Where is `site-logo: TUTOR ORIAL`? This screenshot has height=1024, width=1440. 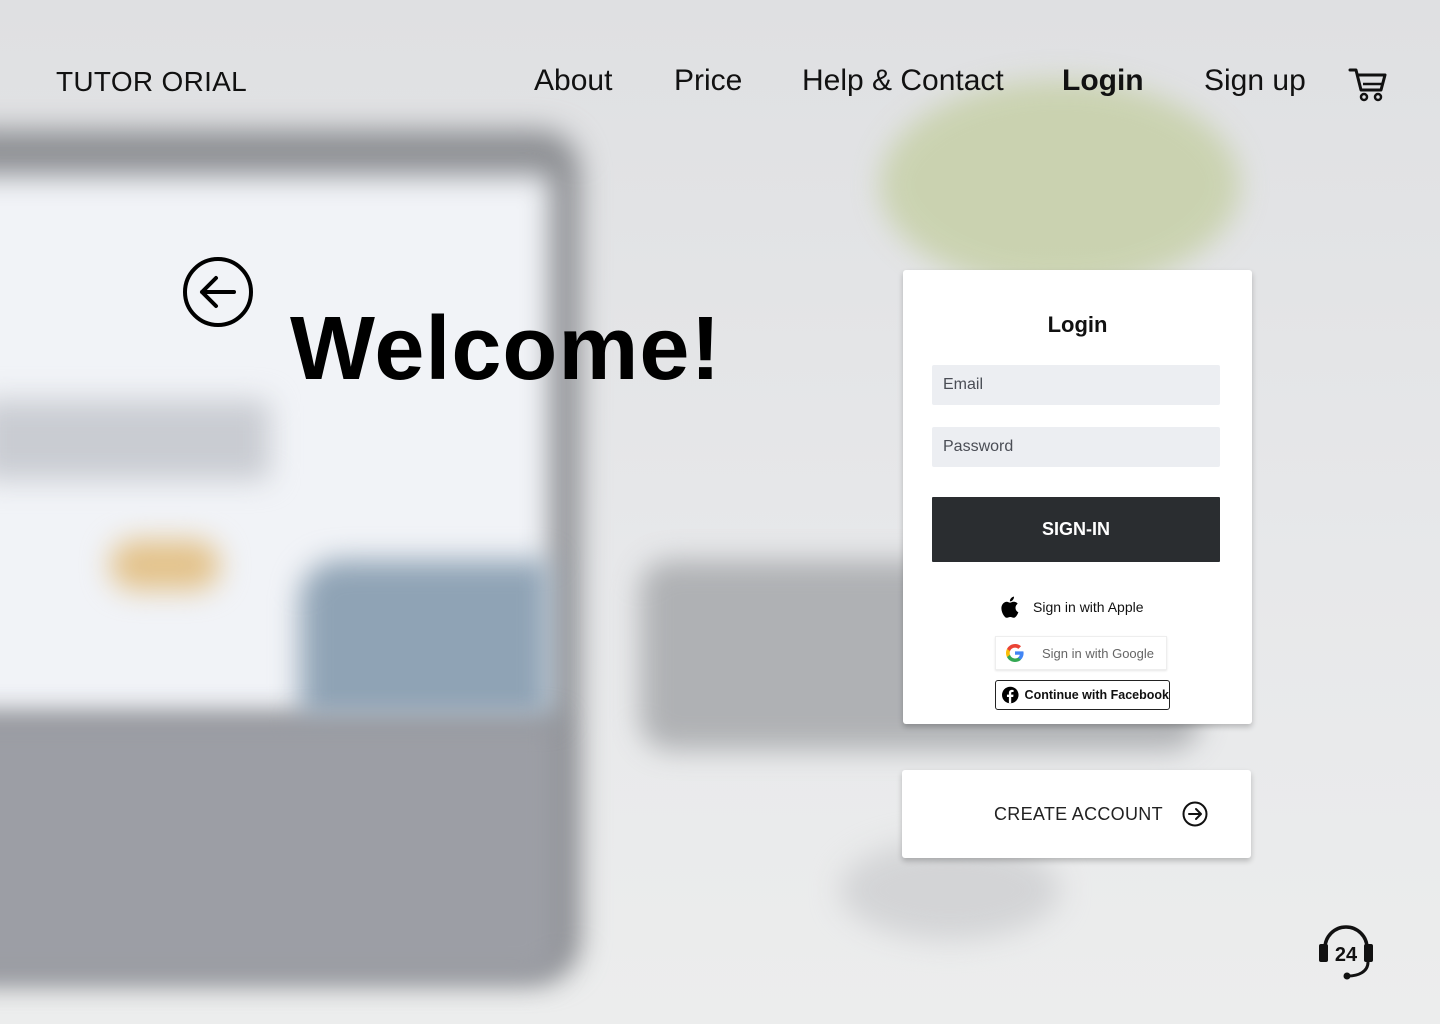 site-logo: TUTOR ORIAL is located at coordinates (151, 82).